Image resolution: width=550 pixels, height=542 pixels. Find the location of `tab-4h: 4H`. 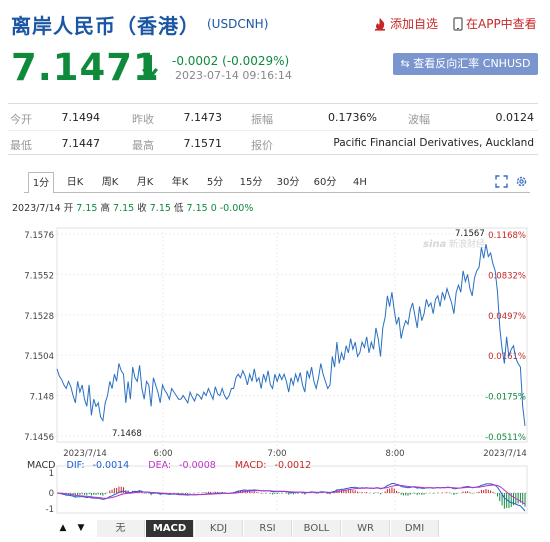

tab-4h: 4H is located at coordinates (360, 182).